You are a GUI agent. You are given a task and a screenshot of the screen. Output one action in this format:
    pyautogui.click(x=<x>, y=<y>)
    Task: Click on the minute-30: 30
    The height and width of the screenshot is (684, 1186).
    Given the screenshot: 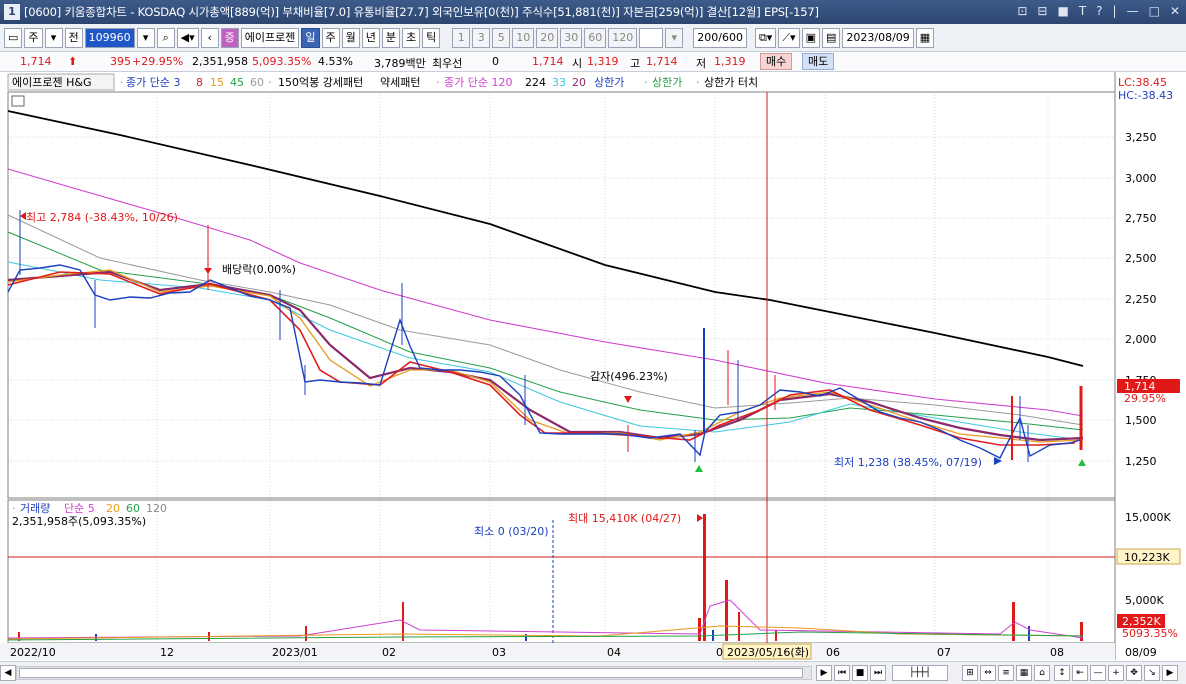 What is the action you would take?
    pyautogui.click(x=571, y=37)
    